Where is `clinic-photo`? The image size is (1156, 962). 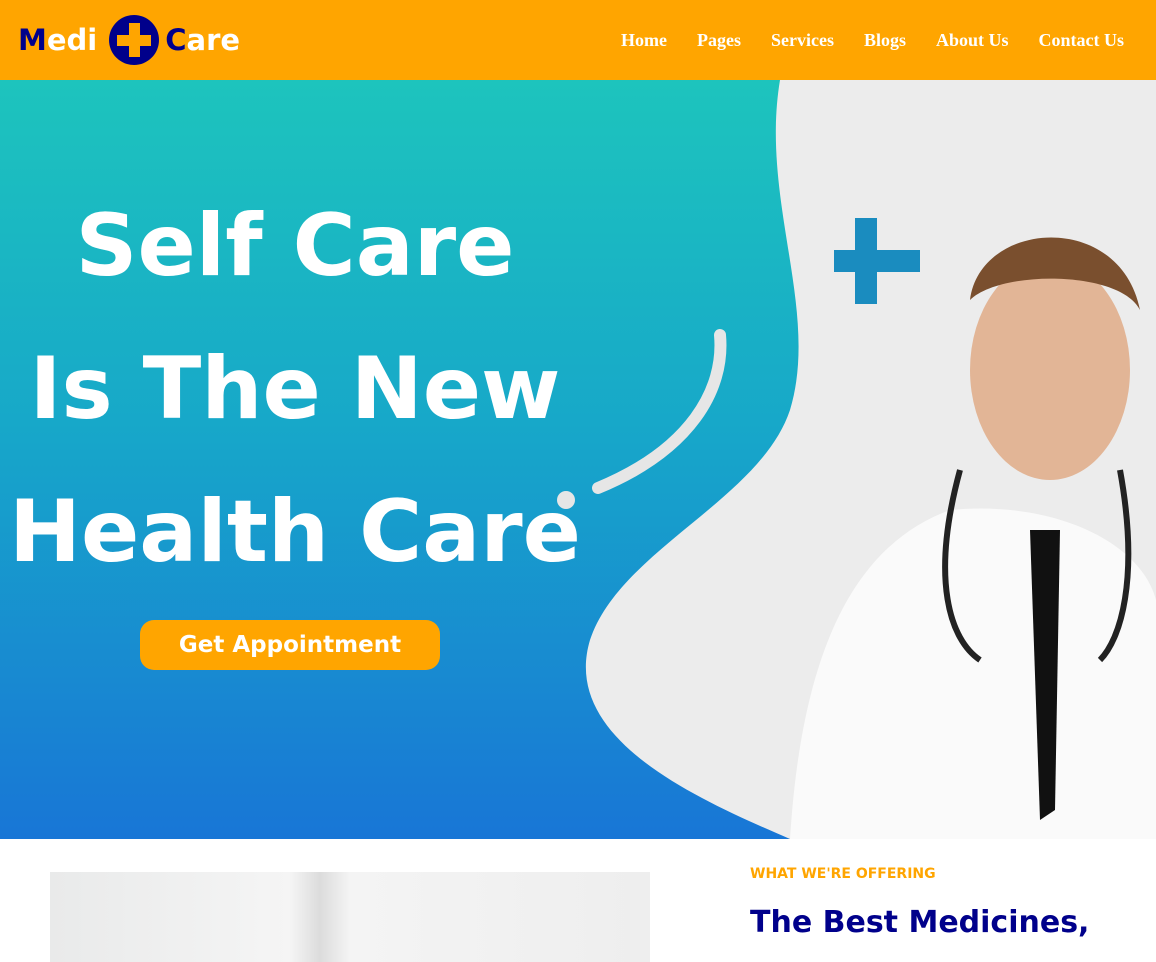
clinic-photo is located at coordinates (350, 917).